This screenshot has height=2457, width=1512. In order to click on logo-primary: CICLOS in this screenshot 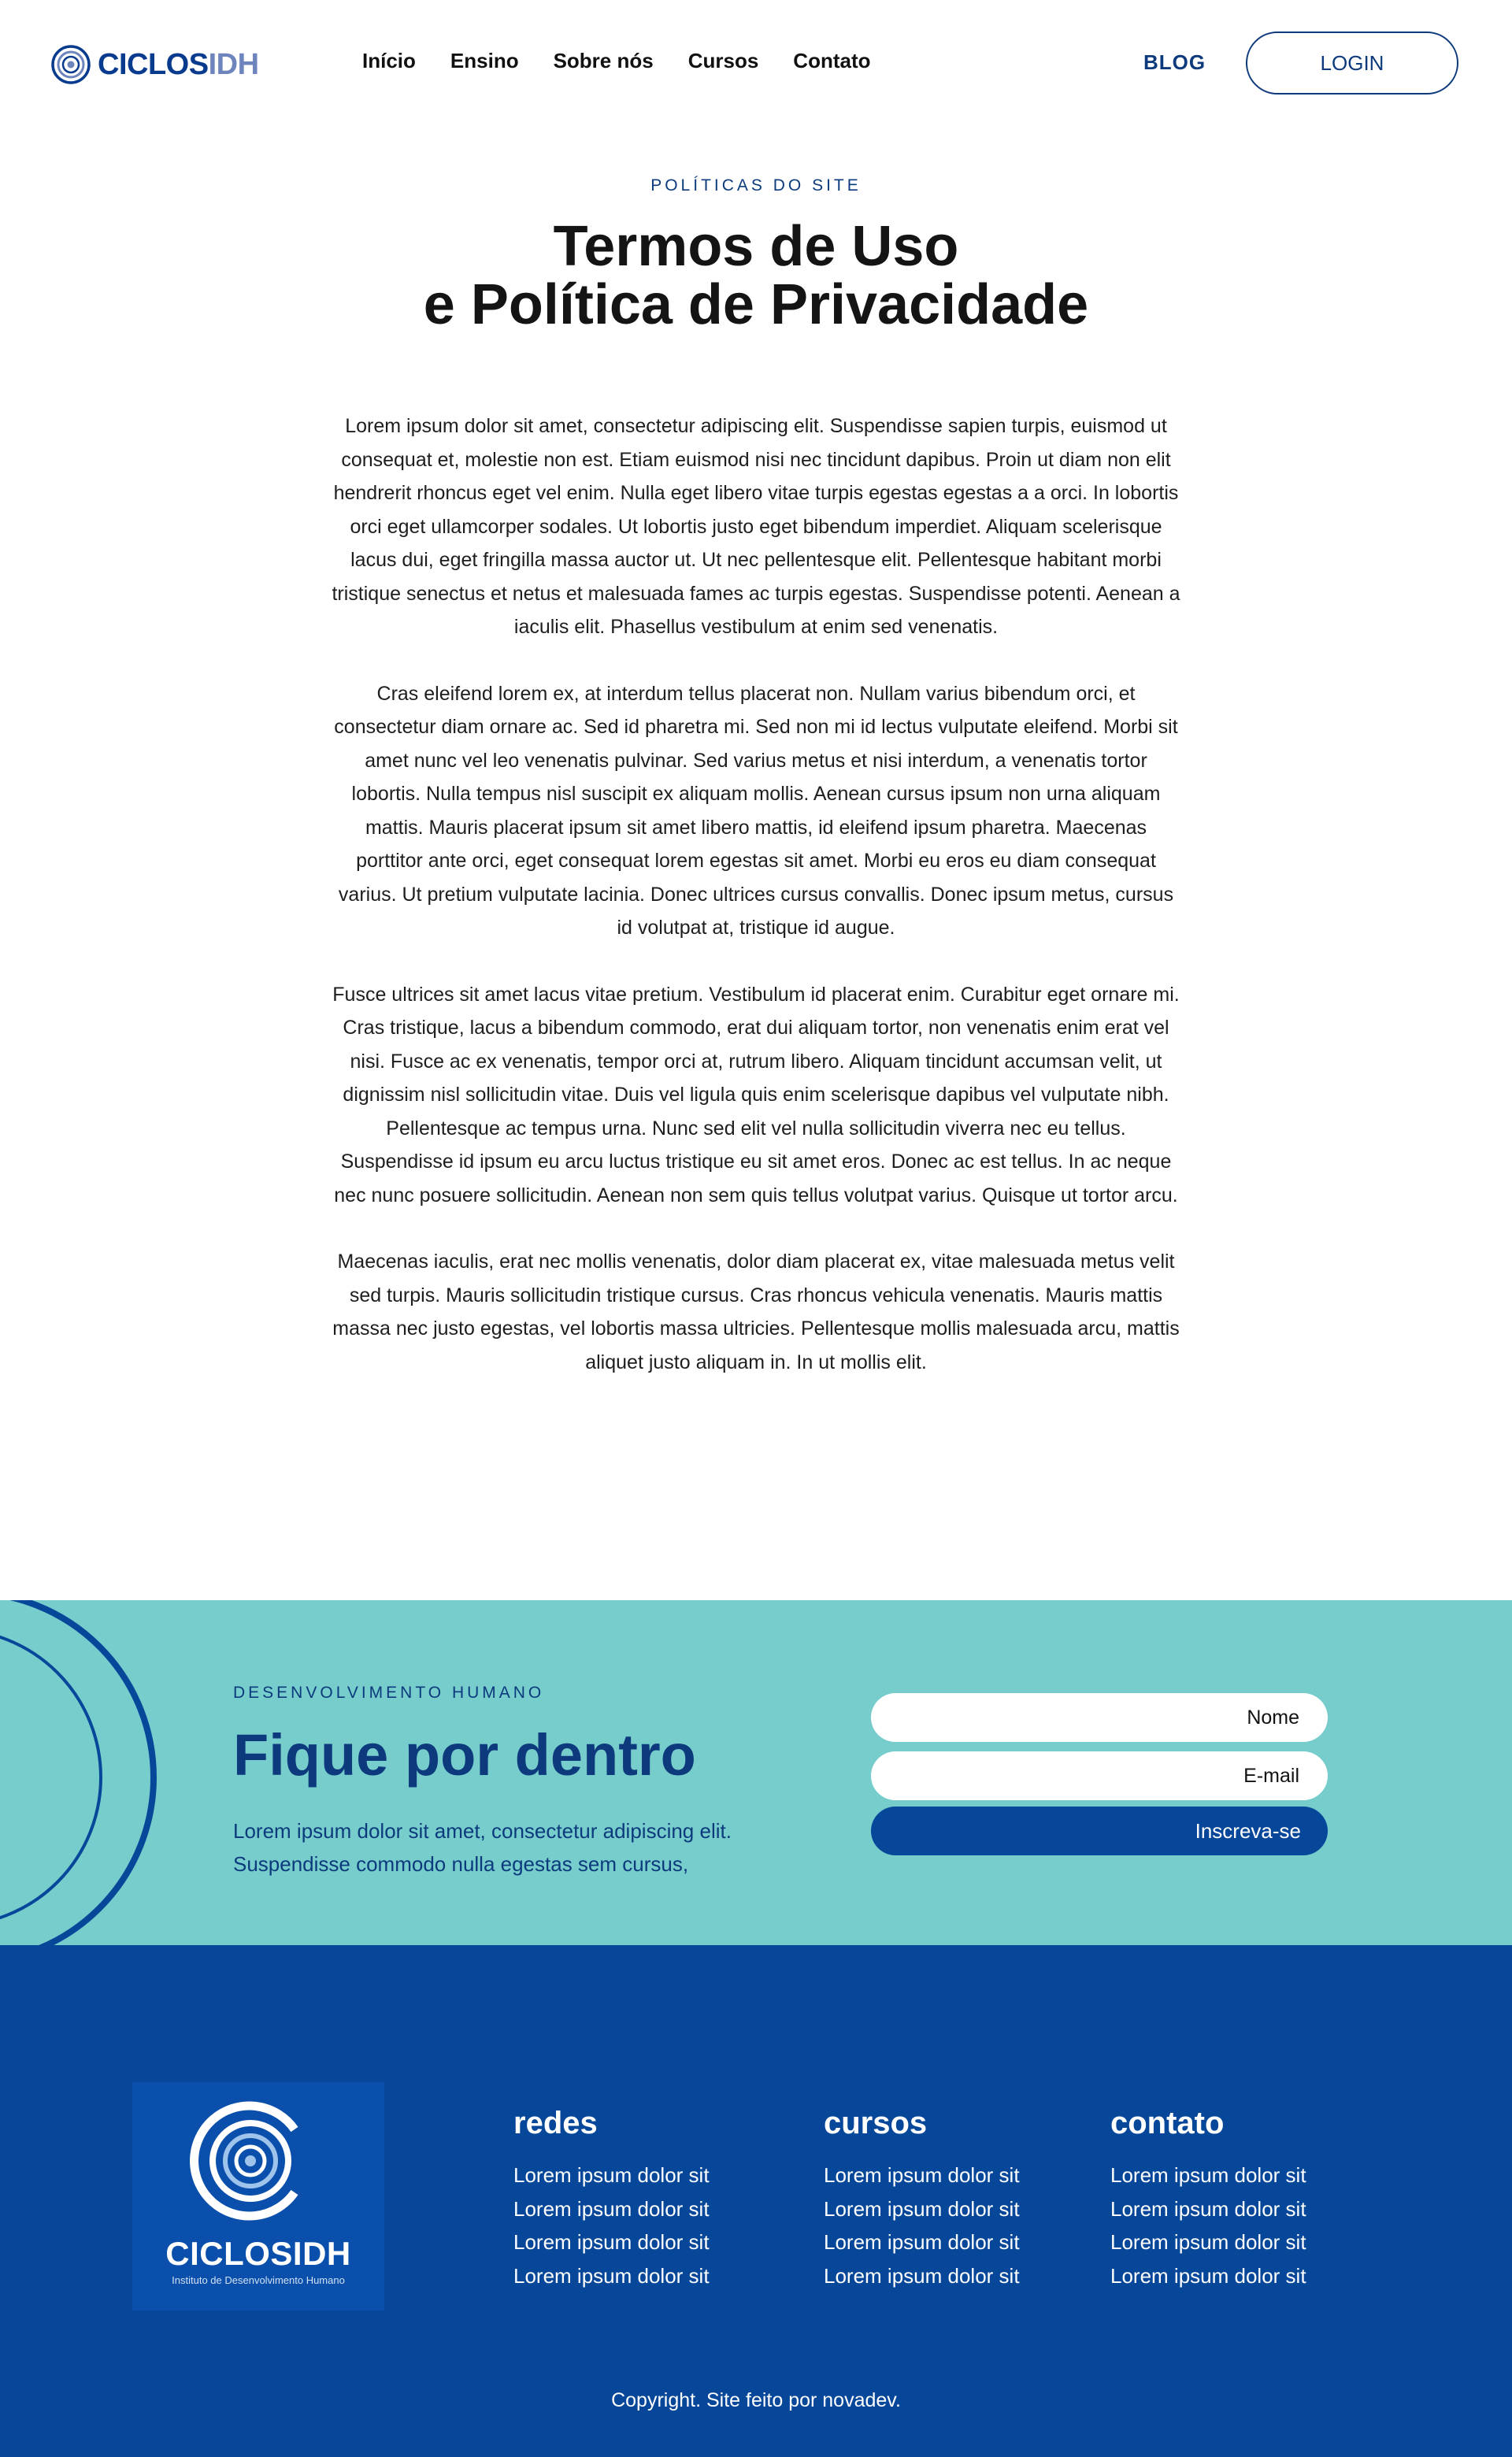, I will do `click(153, 64)`.